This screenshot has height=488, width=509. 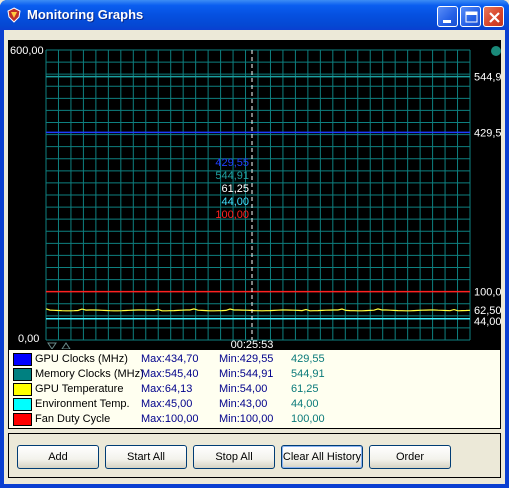 What do you see at coordinates (308, 419) in the screenshot?
I see `legend-current: 100,00` at bounding box center [308, 419].